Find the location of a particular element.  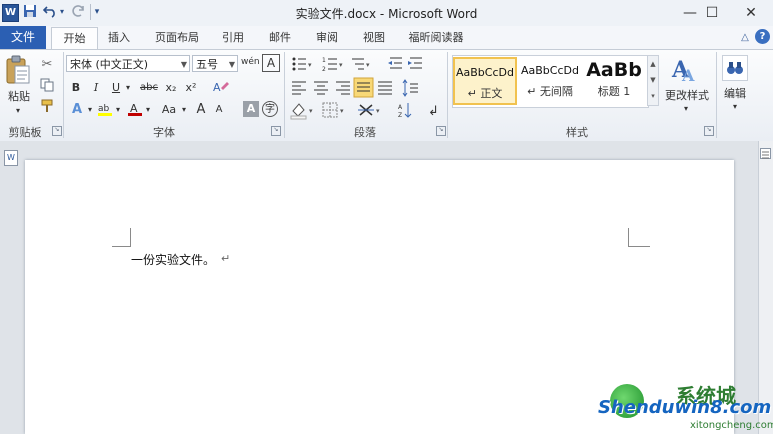

character-border-button: A is located at coordinates (271, 63).